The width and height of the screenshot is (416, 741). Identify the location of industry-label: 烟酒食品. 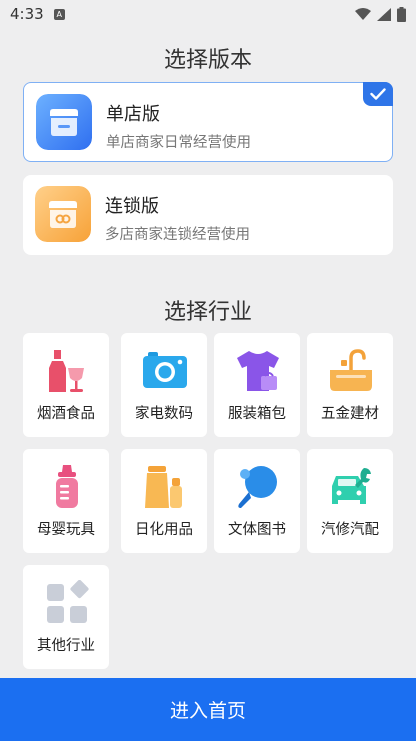
(66, 414).